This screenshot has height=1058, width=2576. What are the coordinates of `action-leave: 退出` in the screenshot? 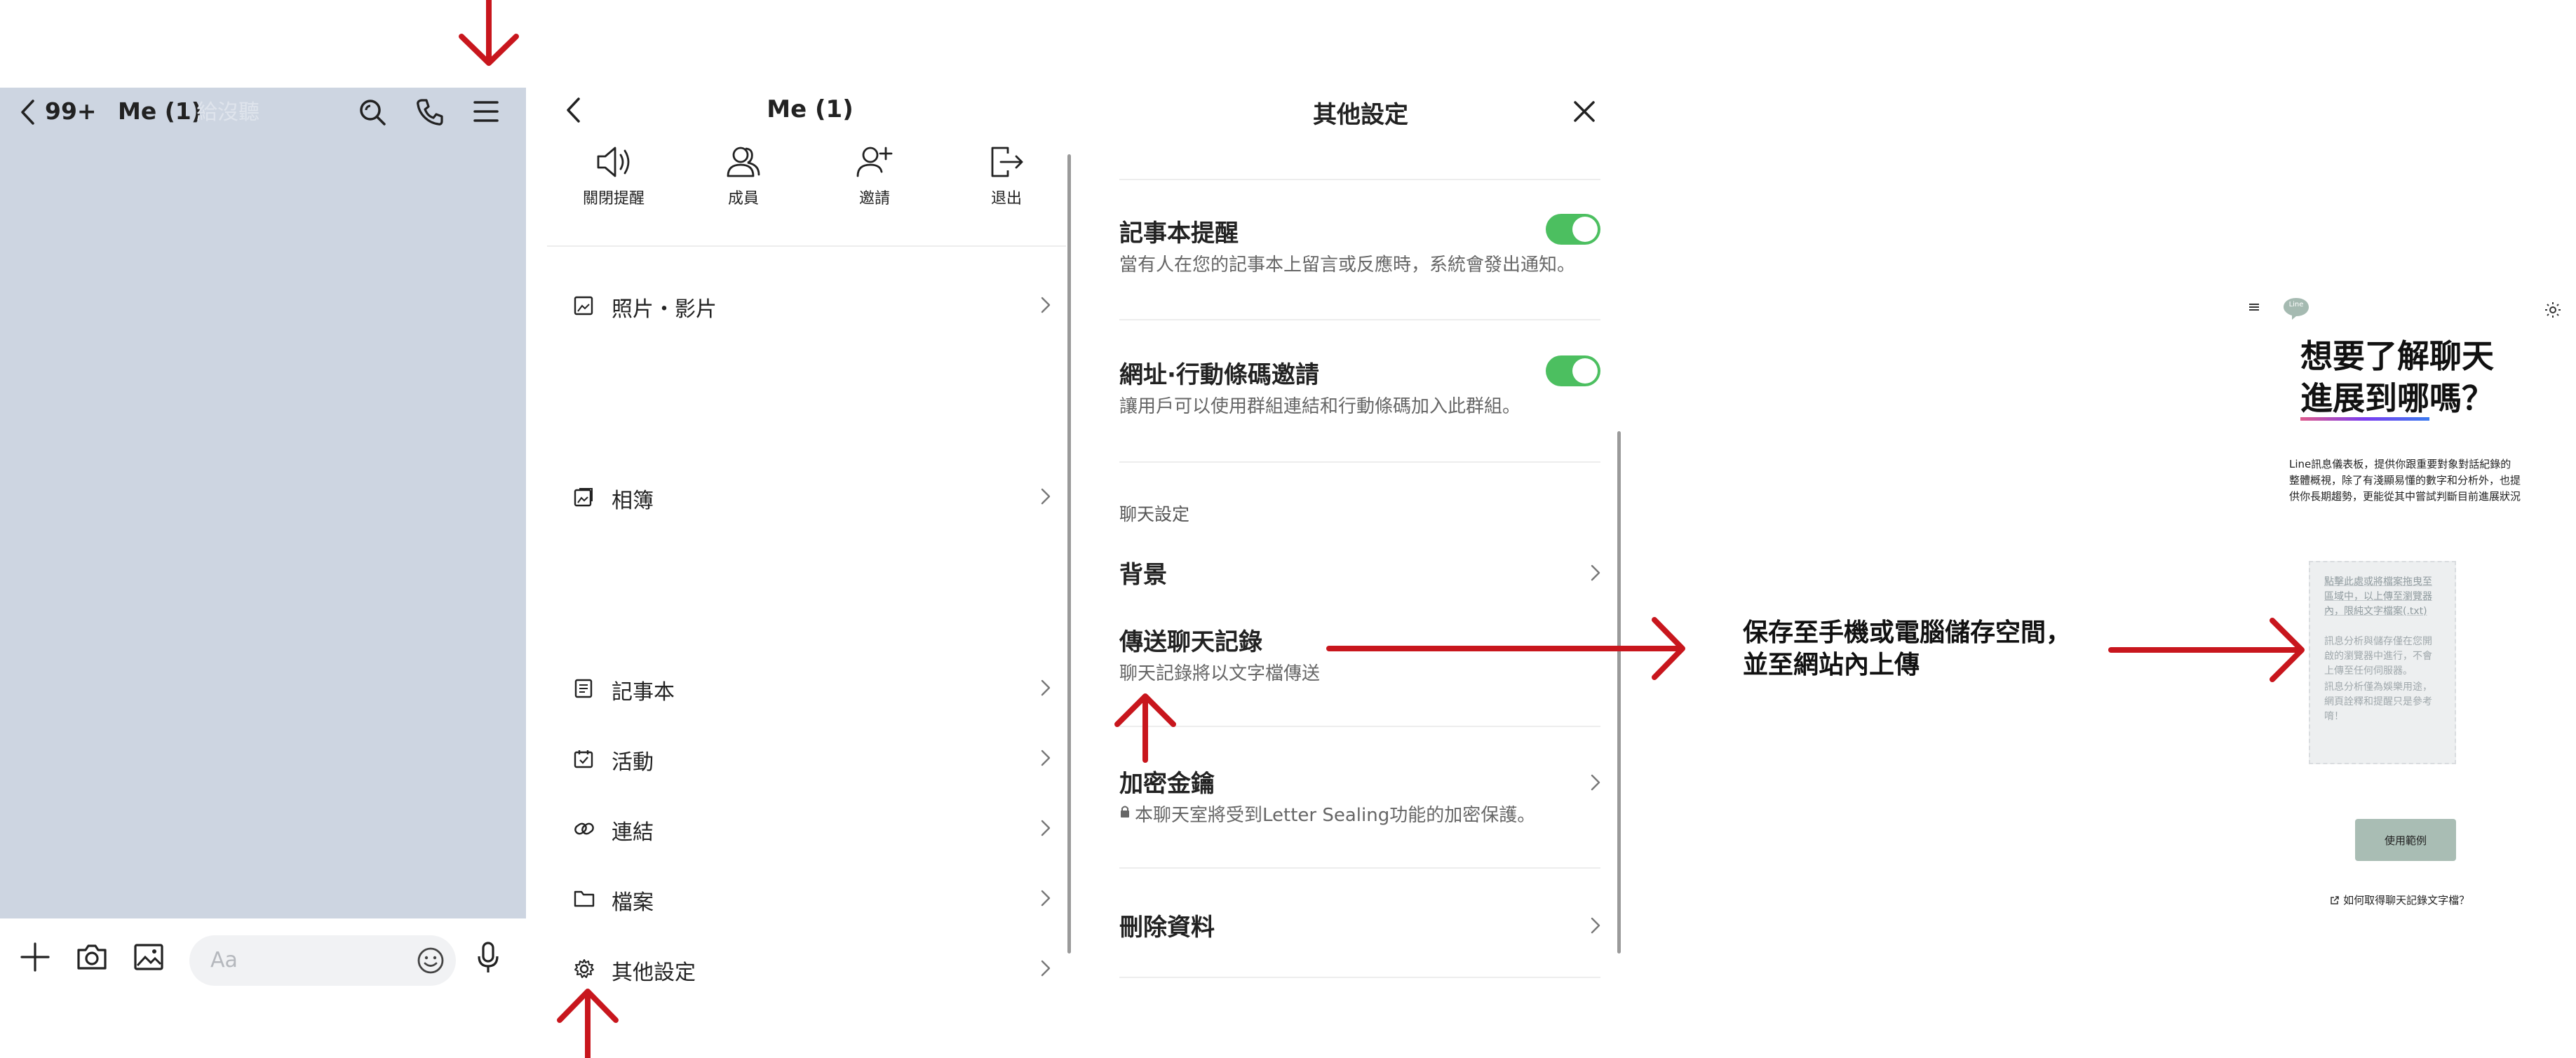 It's located at (1006, 182).